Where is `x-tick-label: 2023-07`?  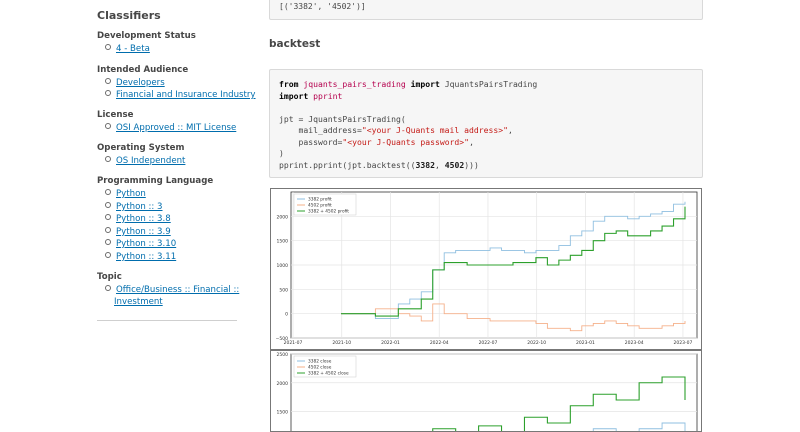
x-tick-label: 2023-07 is located at coordinates (683, 343).